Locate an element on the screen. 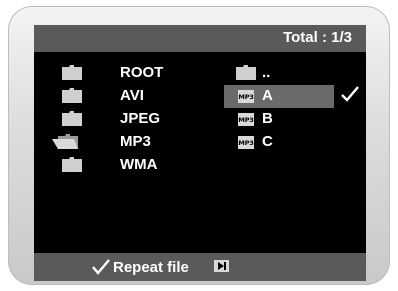  folder-item-avi: AVI is located at coordinates (133, 96).